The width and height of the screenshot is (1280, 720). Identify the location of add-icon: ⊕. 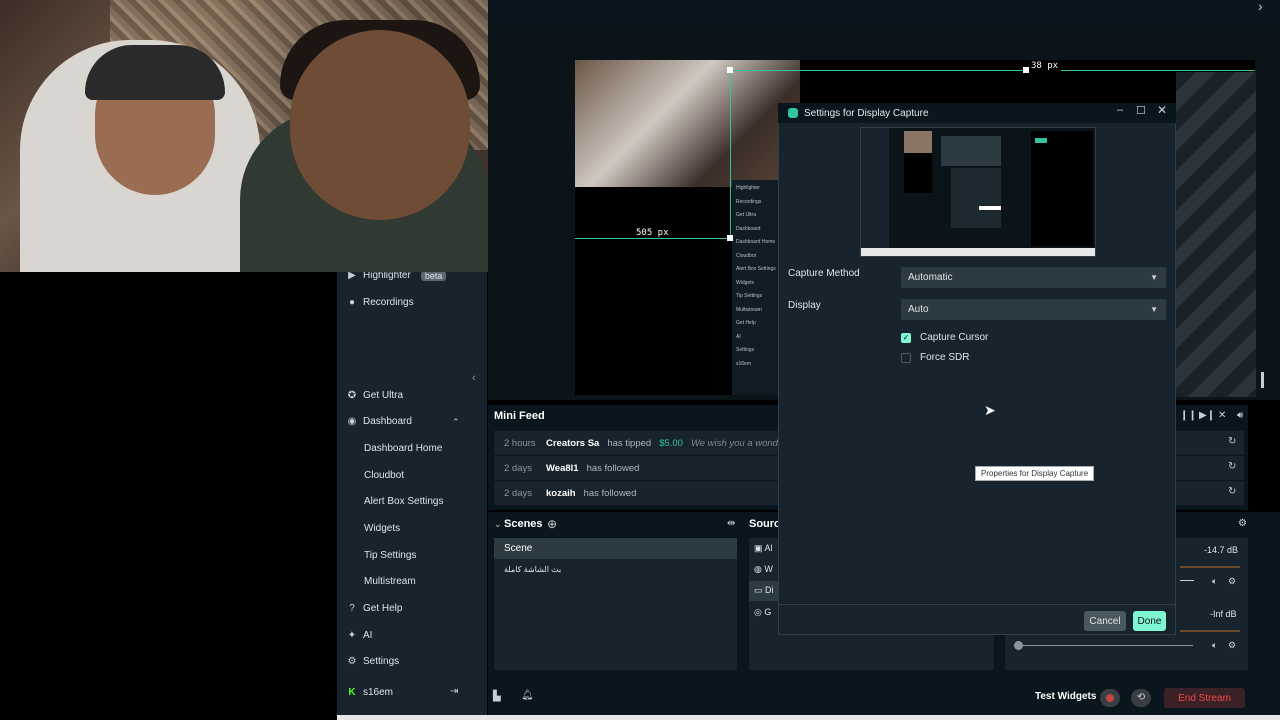
(552, 524).